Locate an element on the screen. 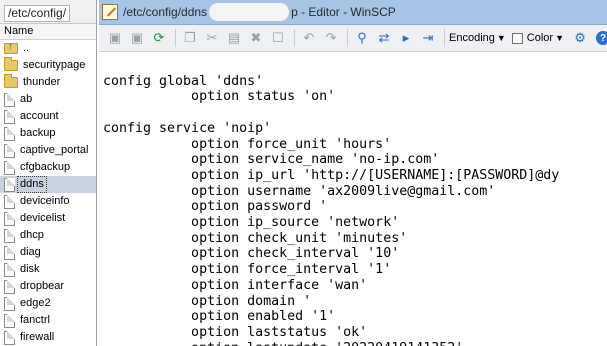 The height and width of the screenshot is (346, 607). find-icon: ⚲ is located at coordinates (362, 38).